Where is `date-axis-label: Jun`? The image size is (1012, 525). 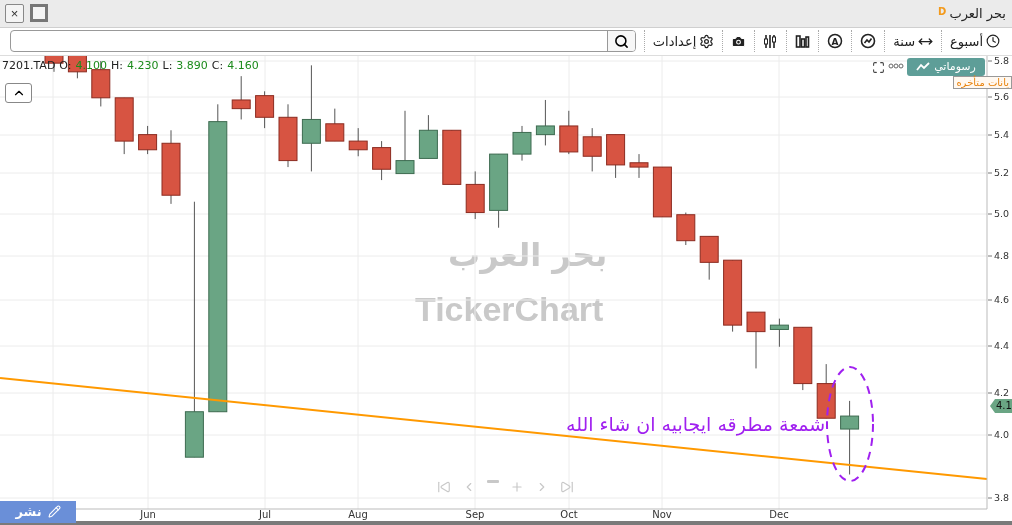
date-axis-label: Jun is located at coordinates (148, 514).